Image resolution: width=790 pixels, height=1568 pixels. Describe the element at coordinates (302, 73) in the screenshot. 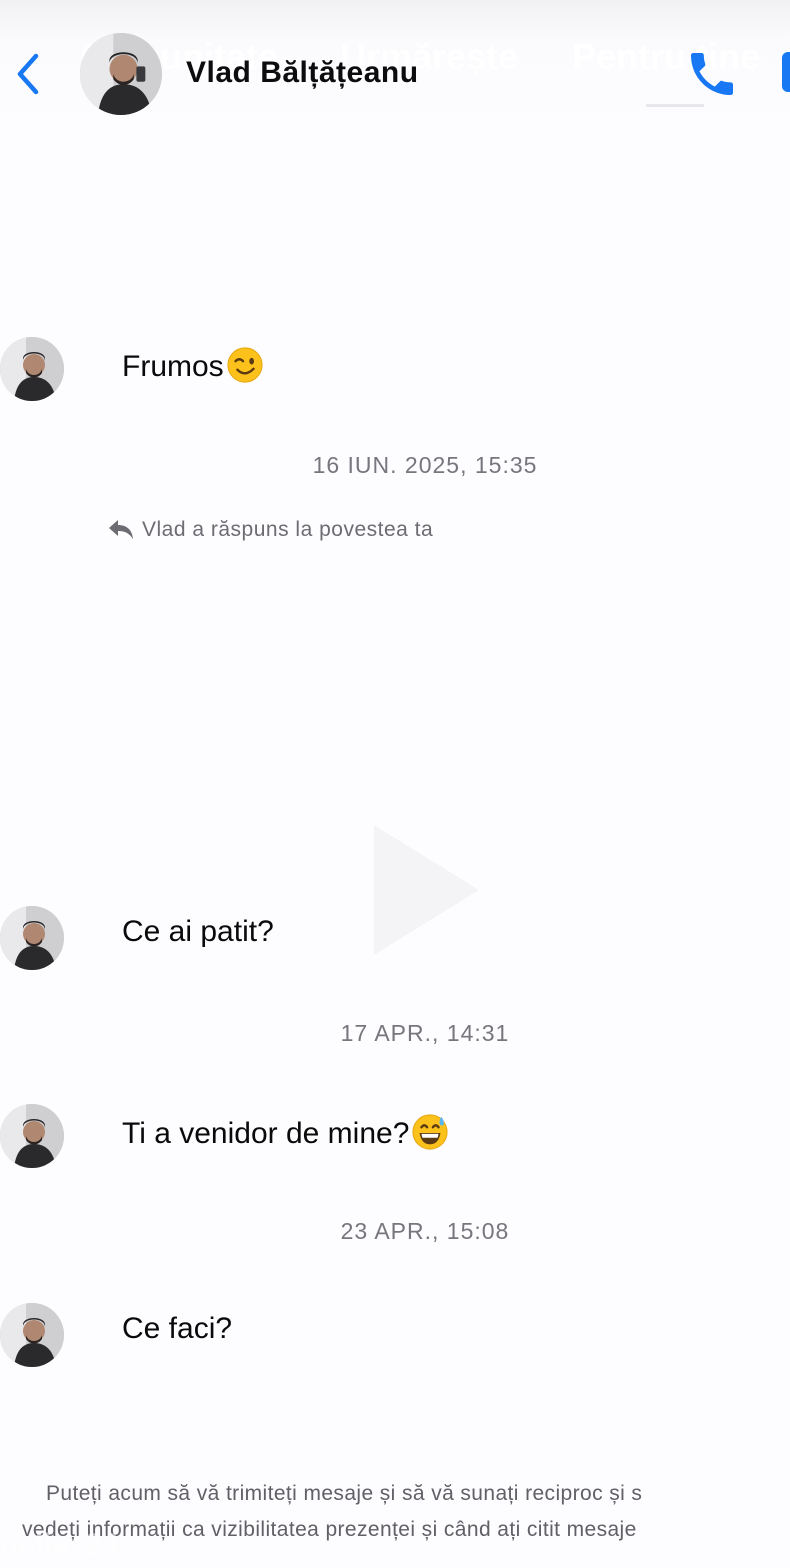

I see `contact-name: Vlad Bălțățeanu` at that location.